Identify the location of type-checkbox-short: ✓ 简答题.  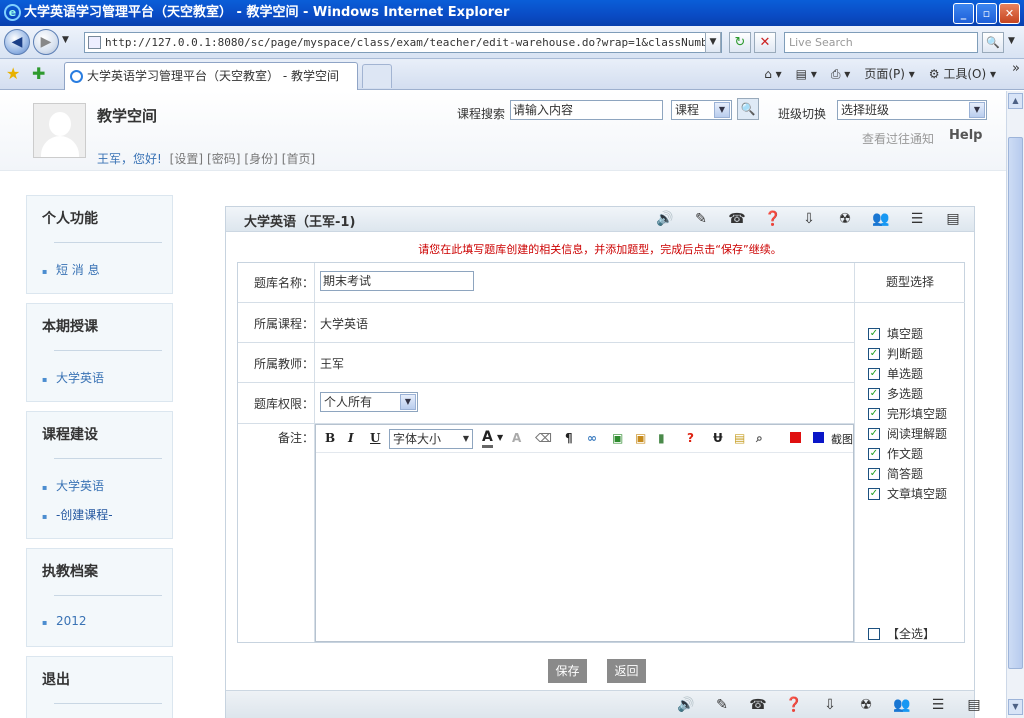
(895, 473).